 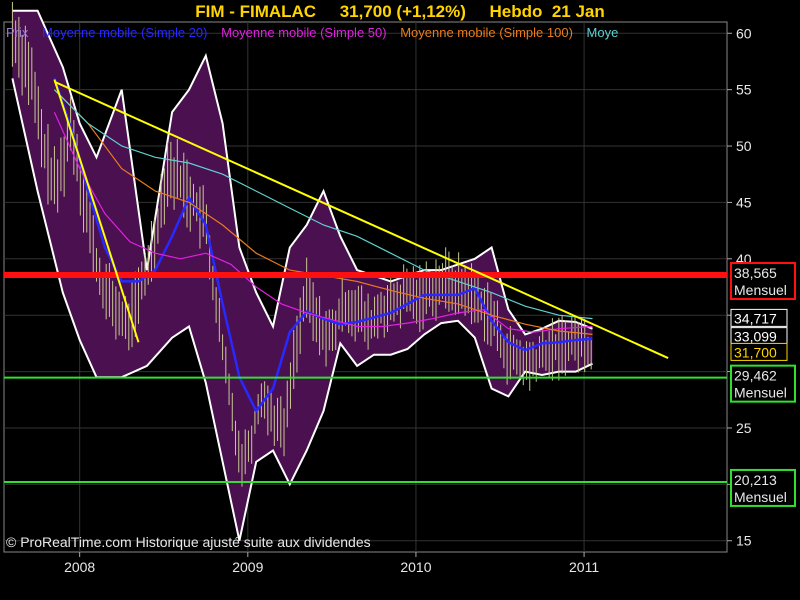 What do you see at coordinates (486, 32) in the screenshot?
I see `legend-ma100: Moyenne mobile (Simple 100)` at bounding box center [486, 32].